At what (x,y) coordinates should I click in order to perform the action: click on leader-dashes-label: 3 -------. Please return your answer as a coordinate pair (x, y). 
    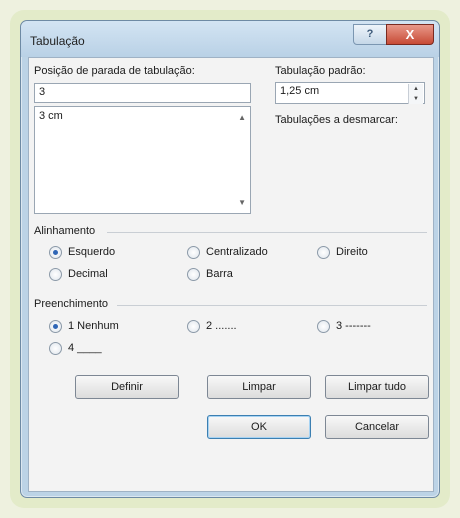
    Looking at the image, I should click on (353, 326).